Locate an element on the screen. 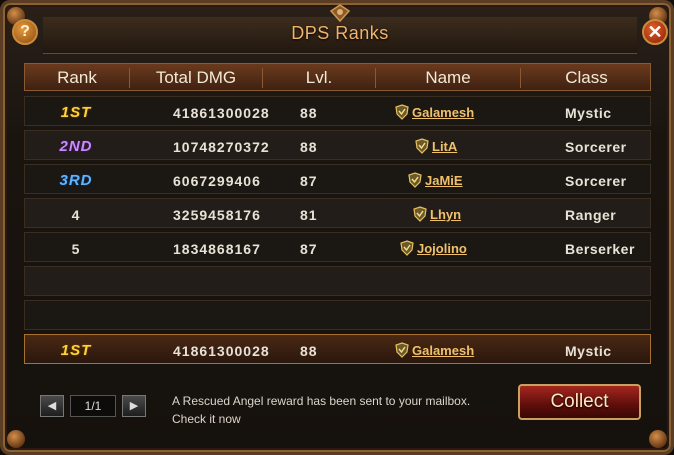  player-name-cell: Lhyn is located at coordinates (437, 214).